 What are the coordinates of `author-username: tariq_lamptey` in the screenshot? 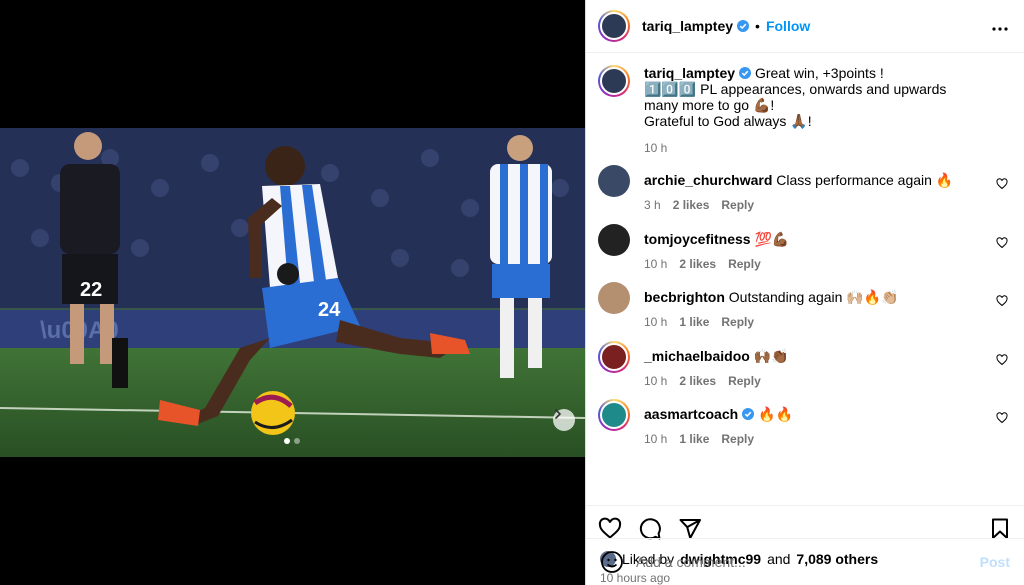 It's located at (687, 26).